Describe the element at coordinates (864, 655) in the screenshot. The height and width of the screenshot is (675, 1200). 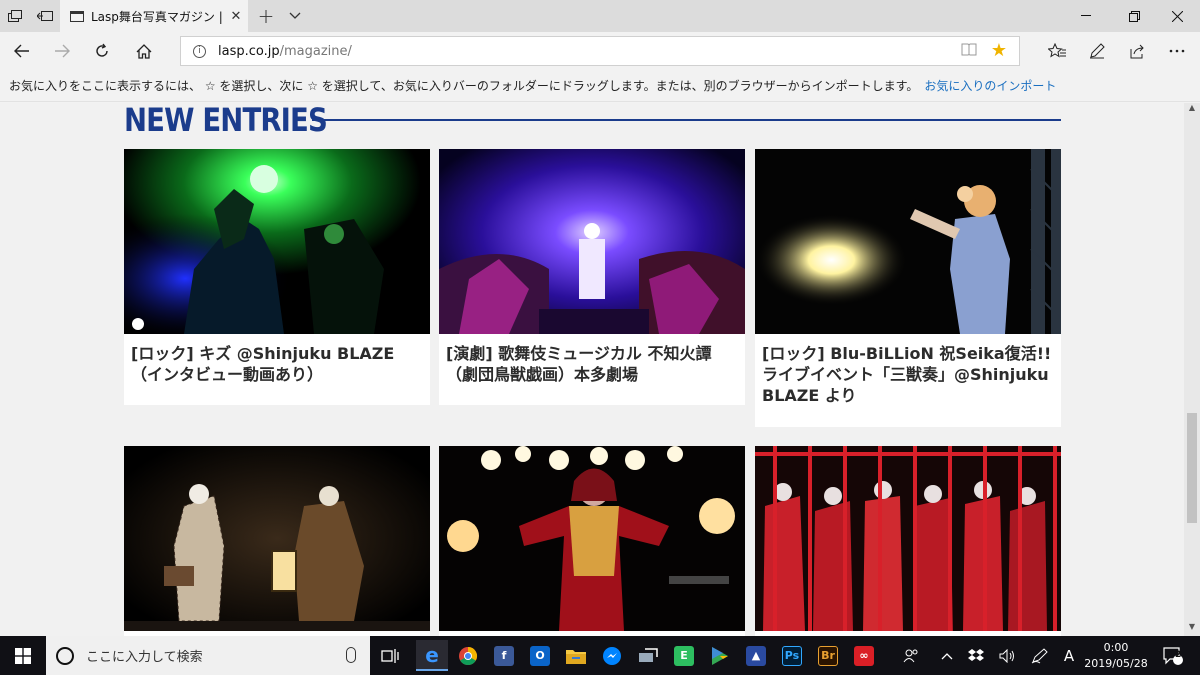
I see `creative-cloud-icon: ∞` at that location.